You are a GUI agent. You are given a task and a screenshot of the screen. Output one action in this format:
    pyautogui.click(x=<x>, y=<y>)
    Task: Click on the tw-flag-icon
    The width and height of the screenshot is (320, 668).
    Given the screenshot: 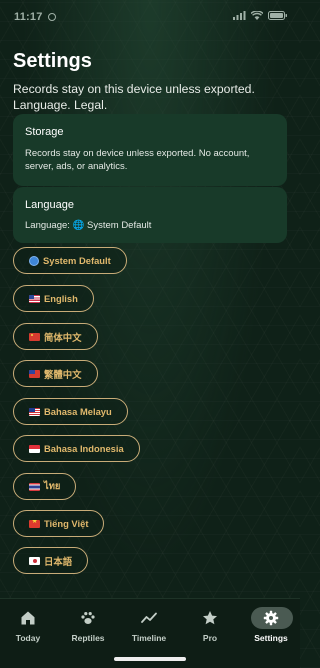 What is the action you would take?
    pyautogui.click(x=34, y=373)
    